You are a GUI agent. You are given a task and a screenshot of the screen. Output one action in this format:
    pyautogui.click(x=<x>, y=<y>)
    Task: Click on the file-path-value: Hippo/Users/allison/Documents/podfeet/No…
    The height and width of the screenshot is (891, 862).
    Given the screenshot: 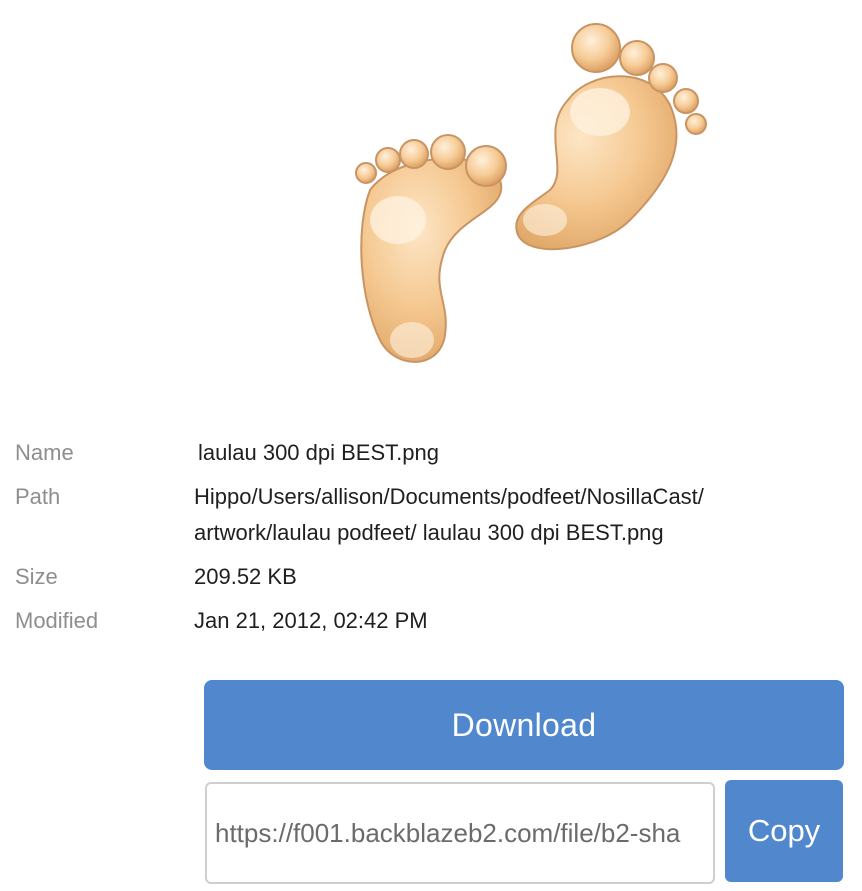 What is the action you would take?
    pyautogui.click(x=514, y=515)
    